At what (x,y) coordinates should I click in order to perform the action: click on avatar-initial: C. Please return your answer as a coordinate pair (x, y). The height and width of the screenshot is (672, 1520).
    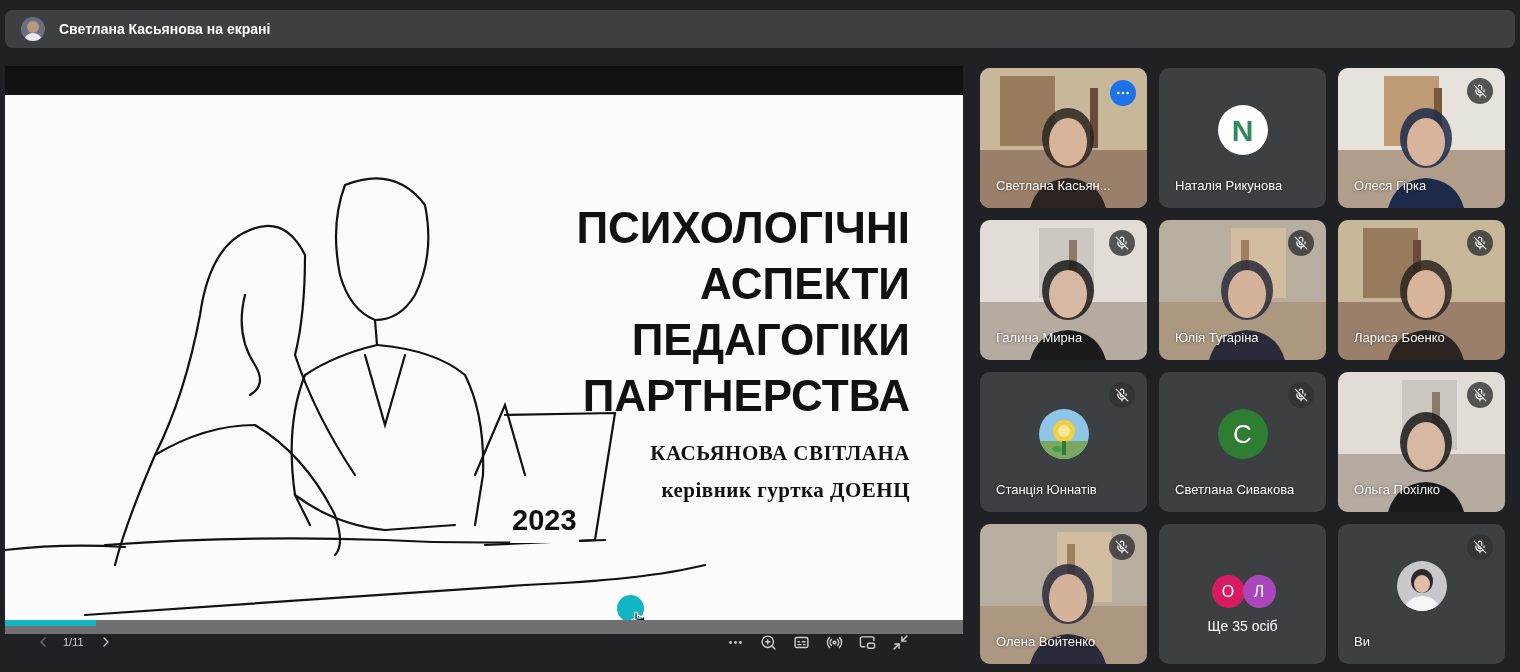
    Looking at the image, I should click on (1242, 434).